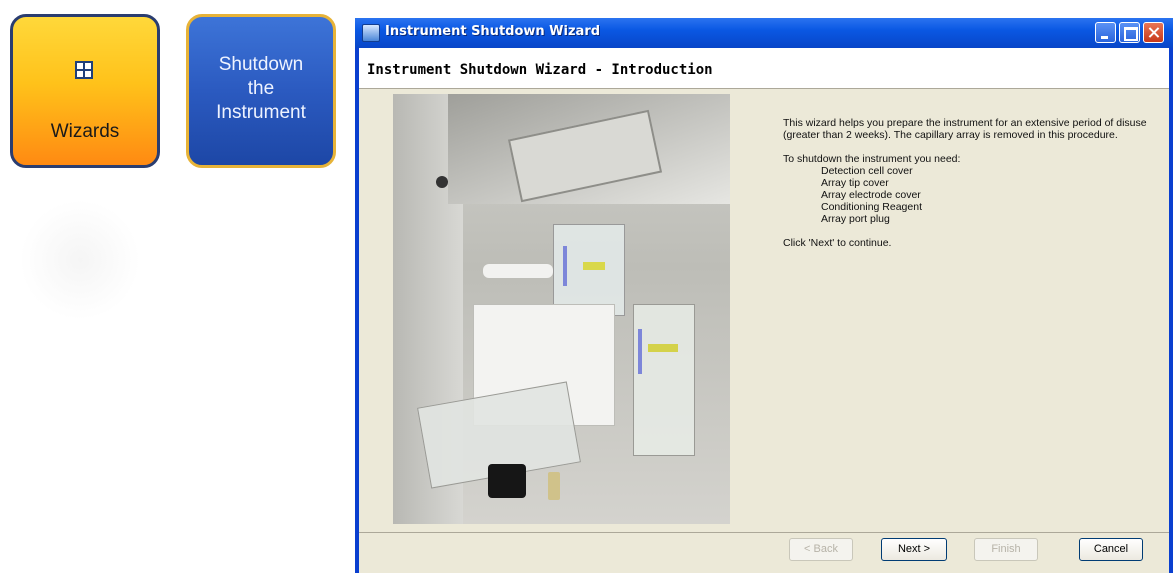  I want to click on list-item: Conditioning Reagent, so click(871, 207).